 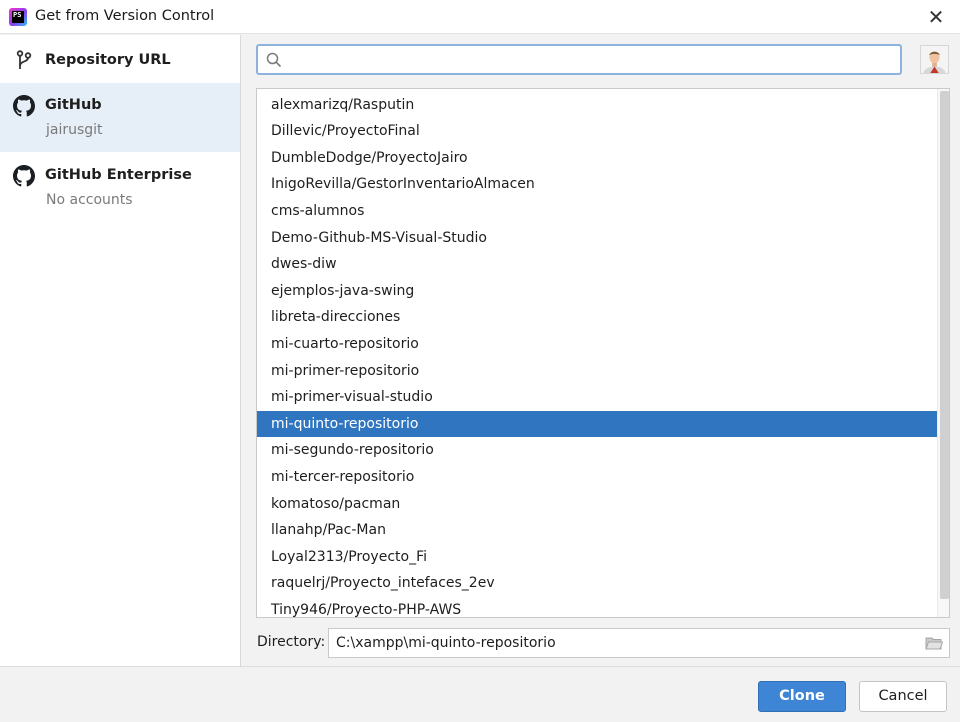 I want to click on repository-list-item: libreta-direcciones, so click(x=597, y=317).